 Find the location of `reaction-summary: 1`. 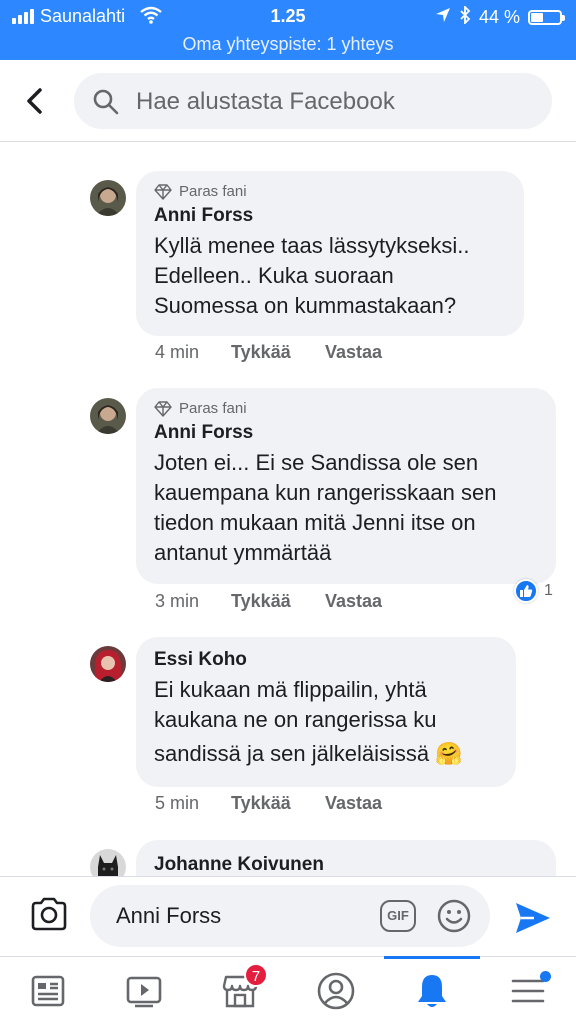

reaction-summary: 1 is located at coordinates (533, 591).